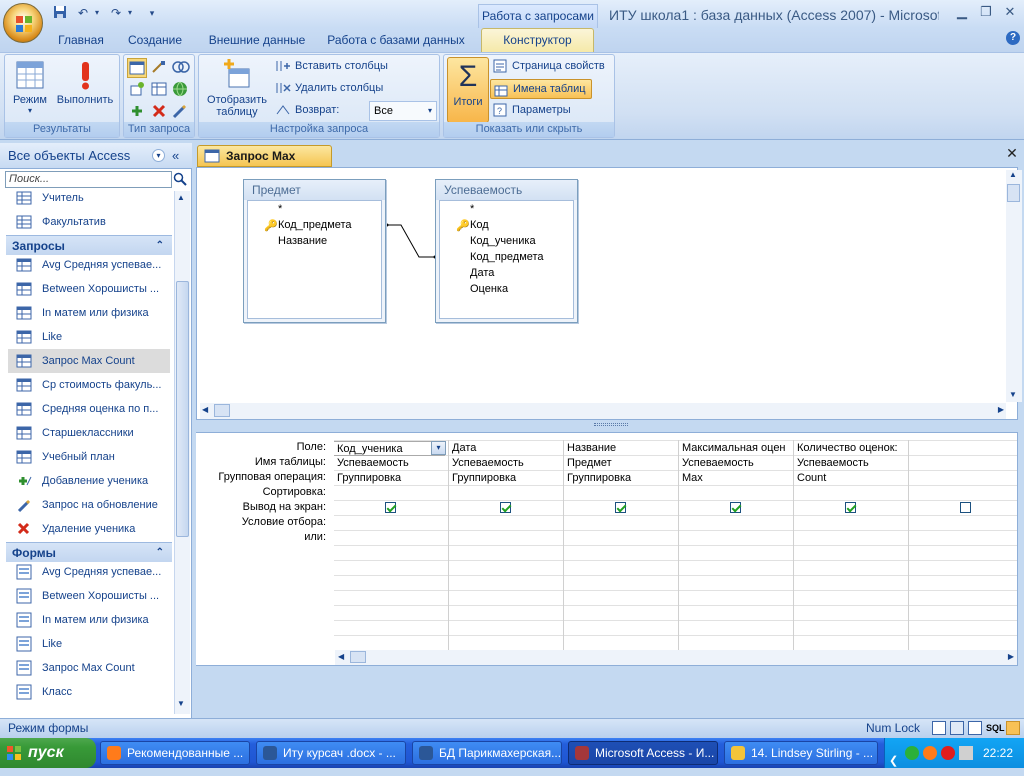 Image resolution: width=1024 pixels, height=776 pixels. Describe the element at coordinates (964, 448) in the screenshot. I see `grid-field-cell` at that location.